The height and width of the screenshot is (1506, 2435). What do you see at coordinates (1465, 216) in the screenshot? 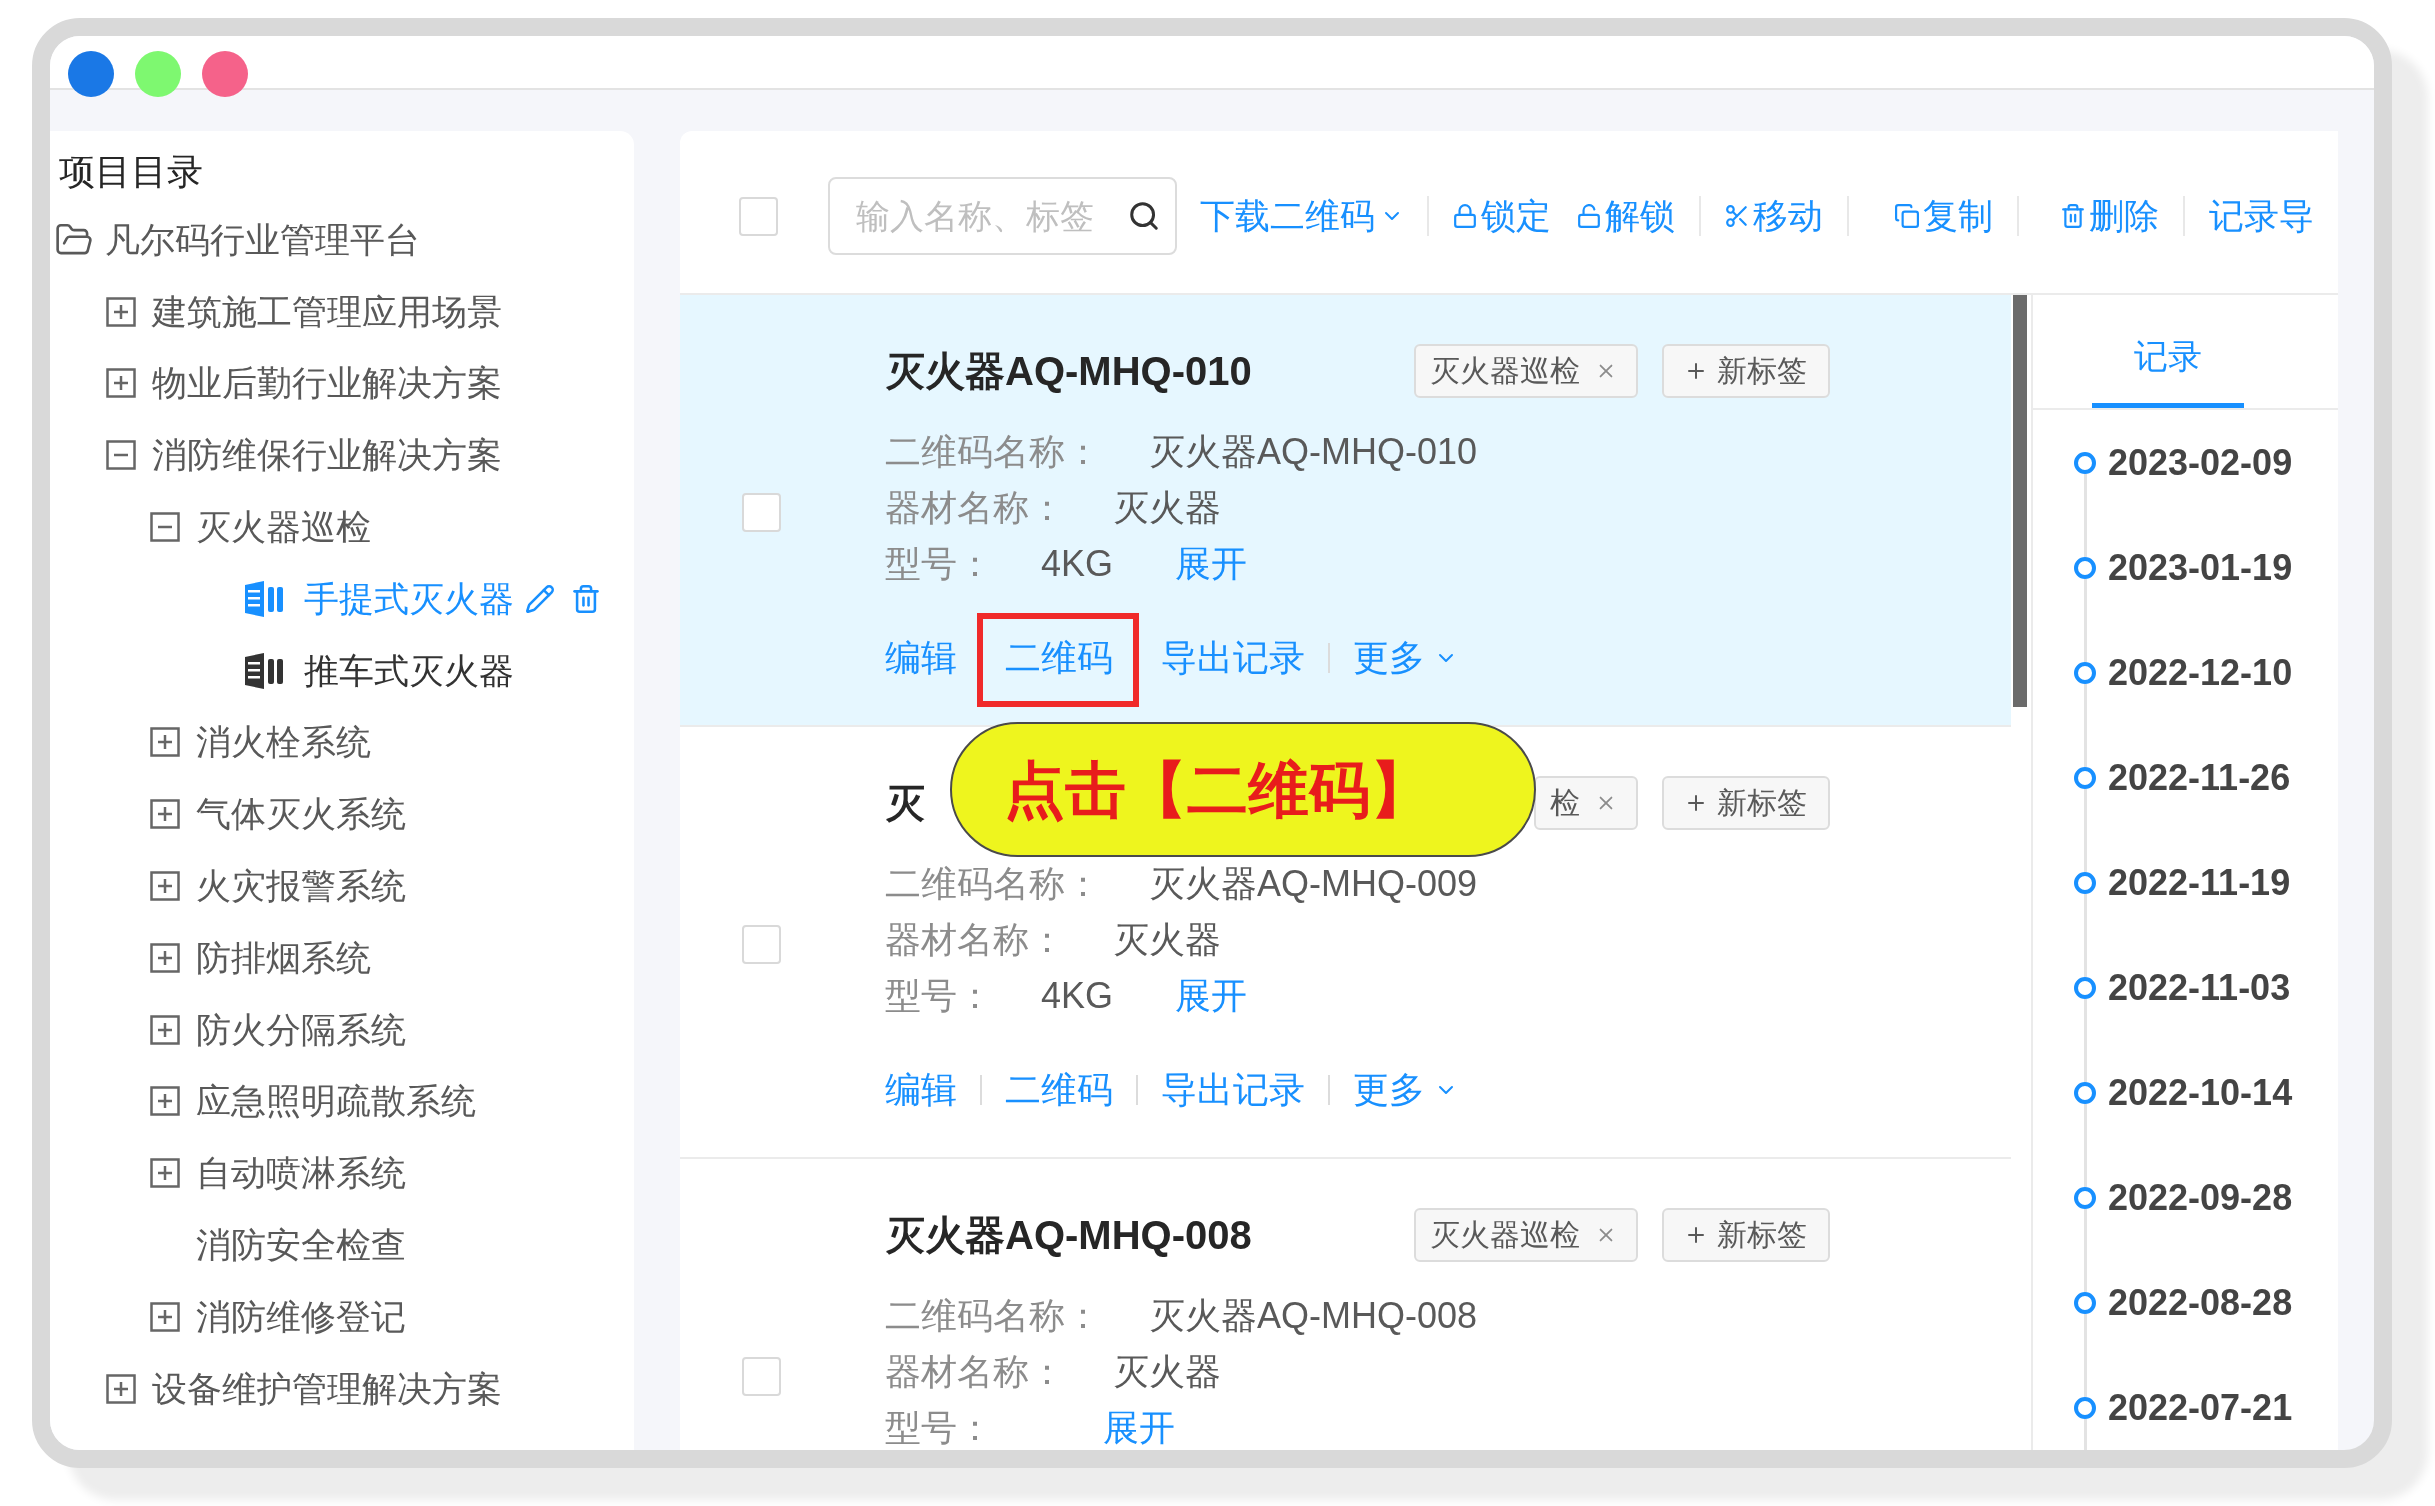
I see `lock-icon` at bounding box center [1465, 216].